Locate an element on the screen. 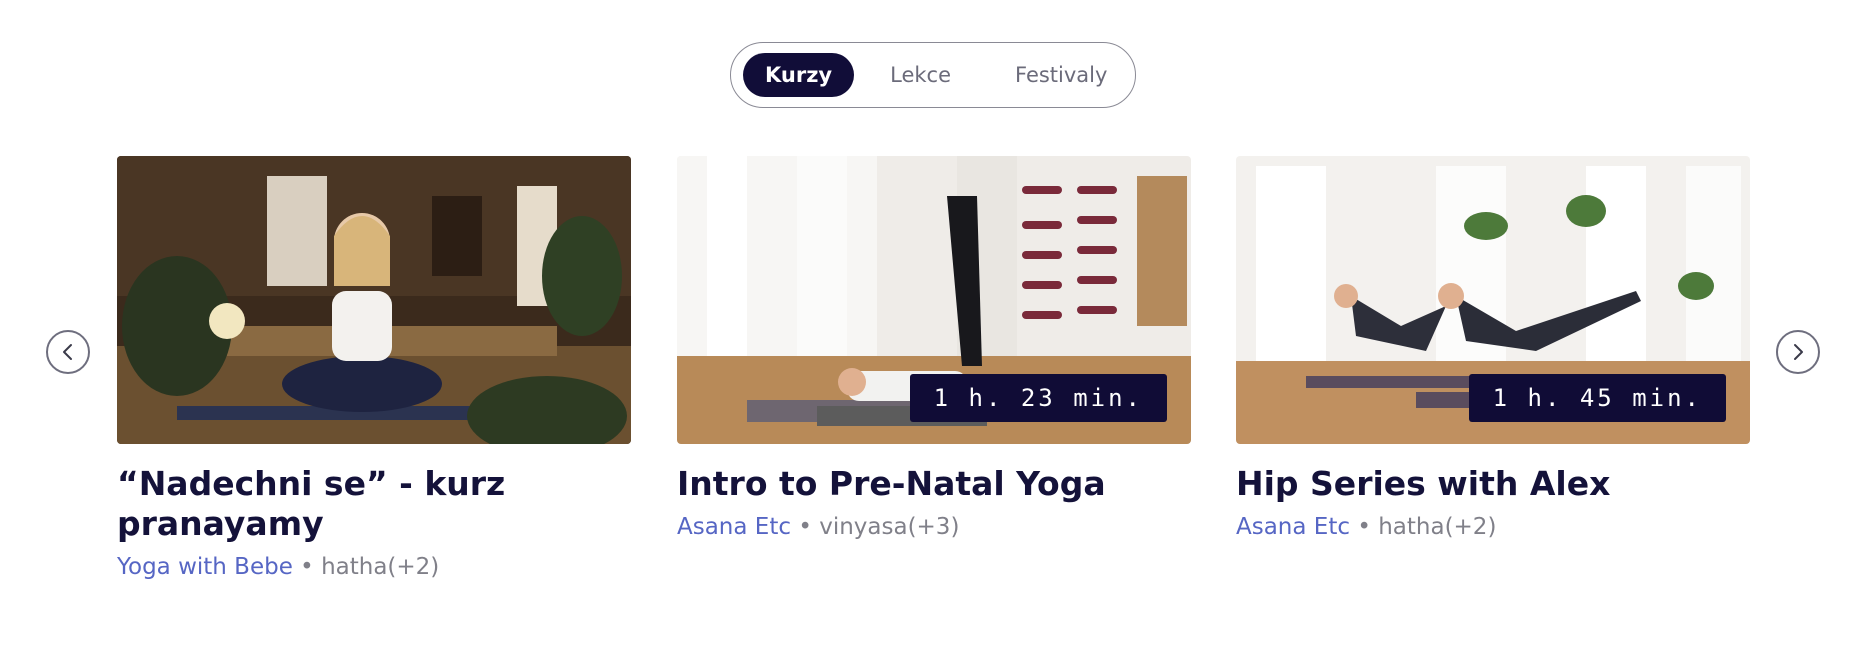 The height and width of the screenshot is (670, 1870). carousel-next-button is located at coordinates (1798, 352).